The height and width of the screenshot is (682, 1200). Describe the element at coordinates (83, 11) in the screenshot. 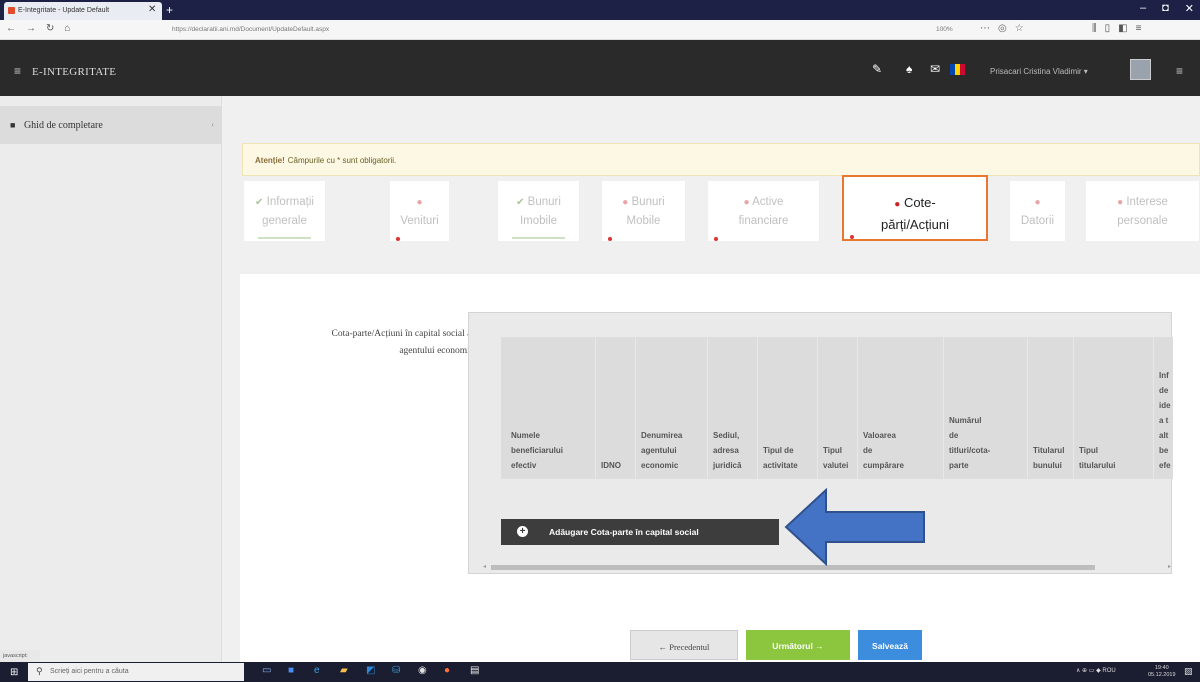

I see `browser-tab: E-Integritate - Update Default ✕` at that location.